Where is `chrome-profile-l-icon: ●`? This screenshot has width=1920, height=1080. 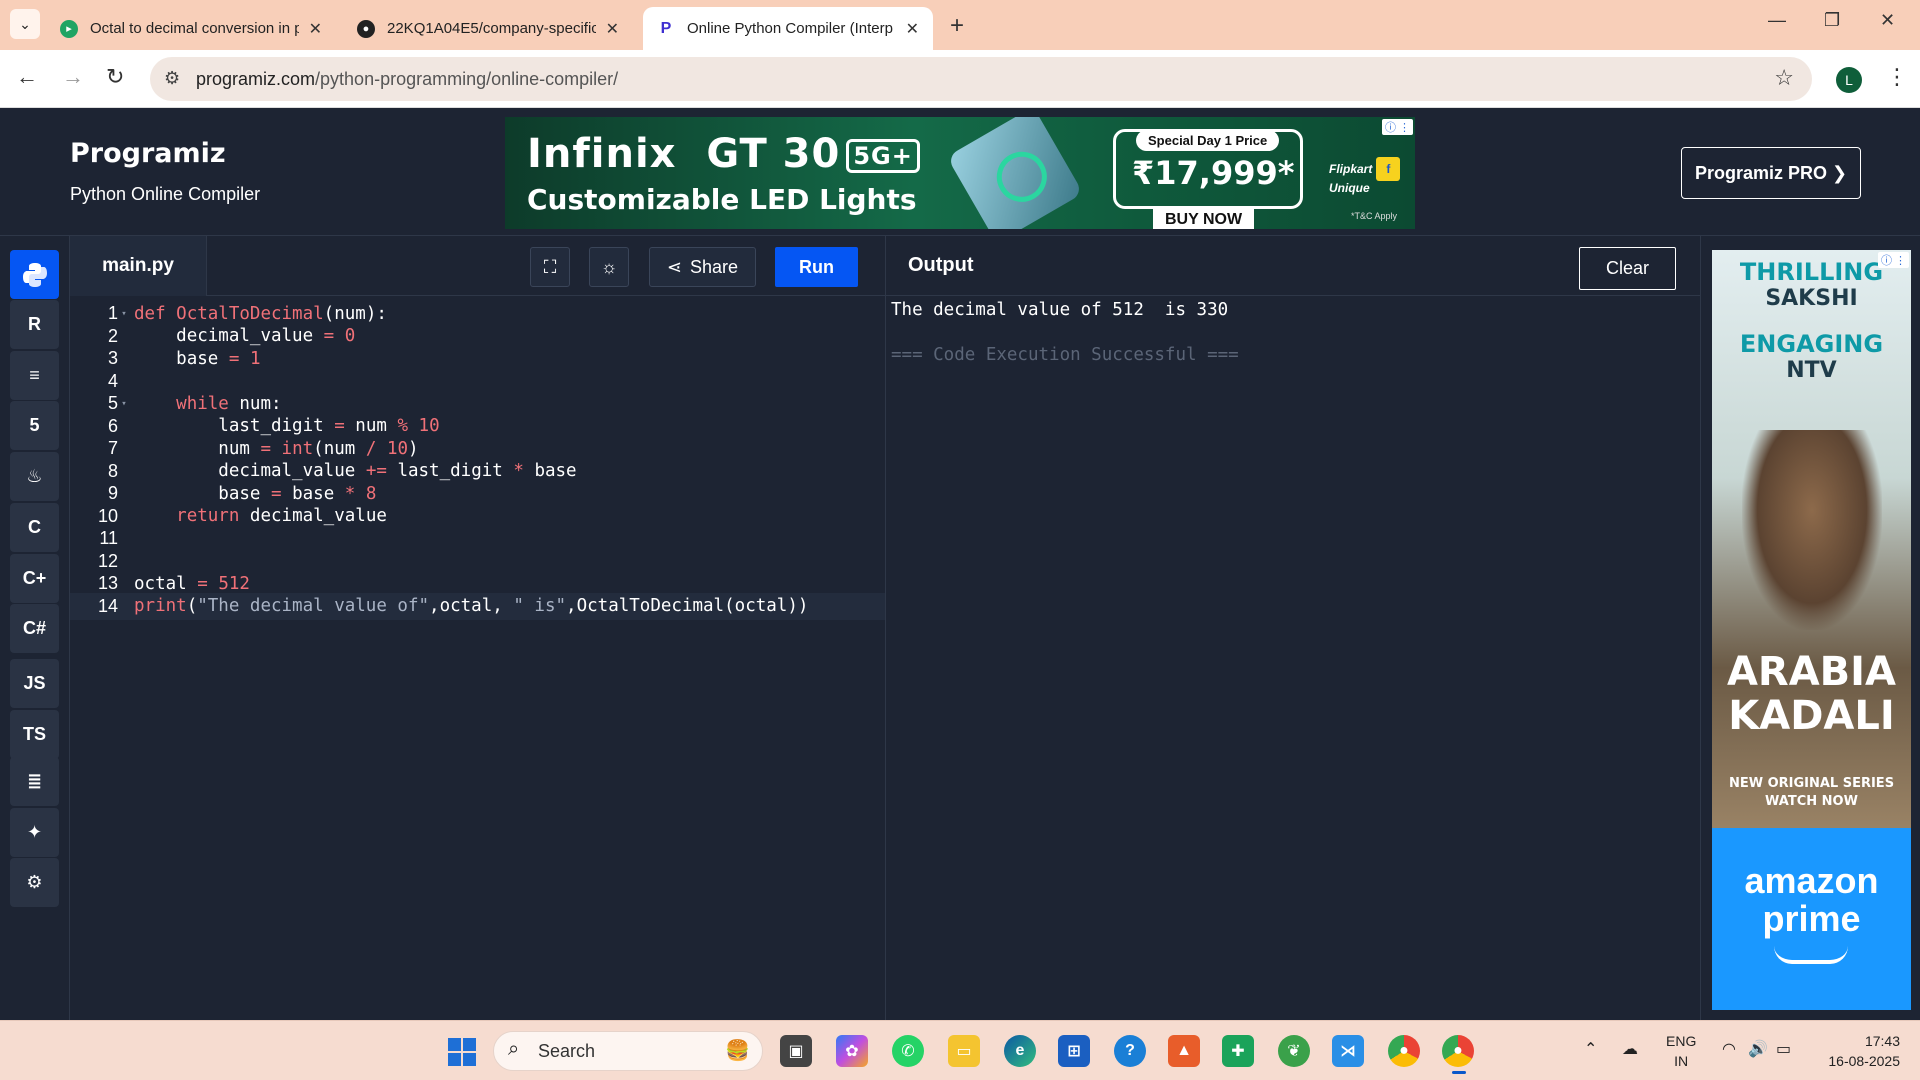
chrome-profile-l-icon: ● is located at coordinates (1458, 1051).